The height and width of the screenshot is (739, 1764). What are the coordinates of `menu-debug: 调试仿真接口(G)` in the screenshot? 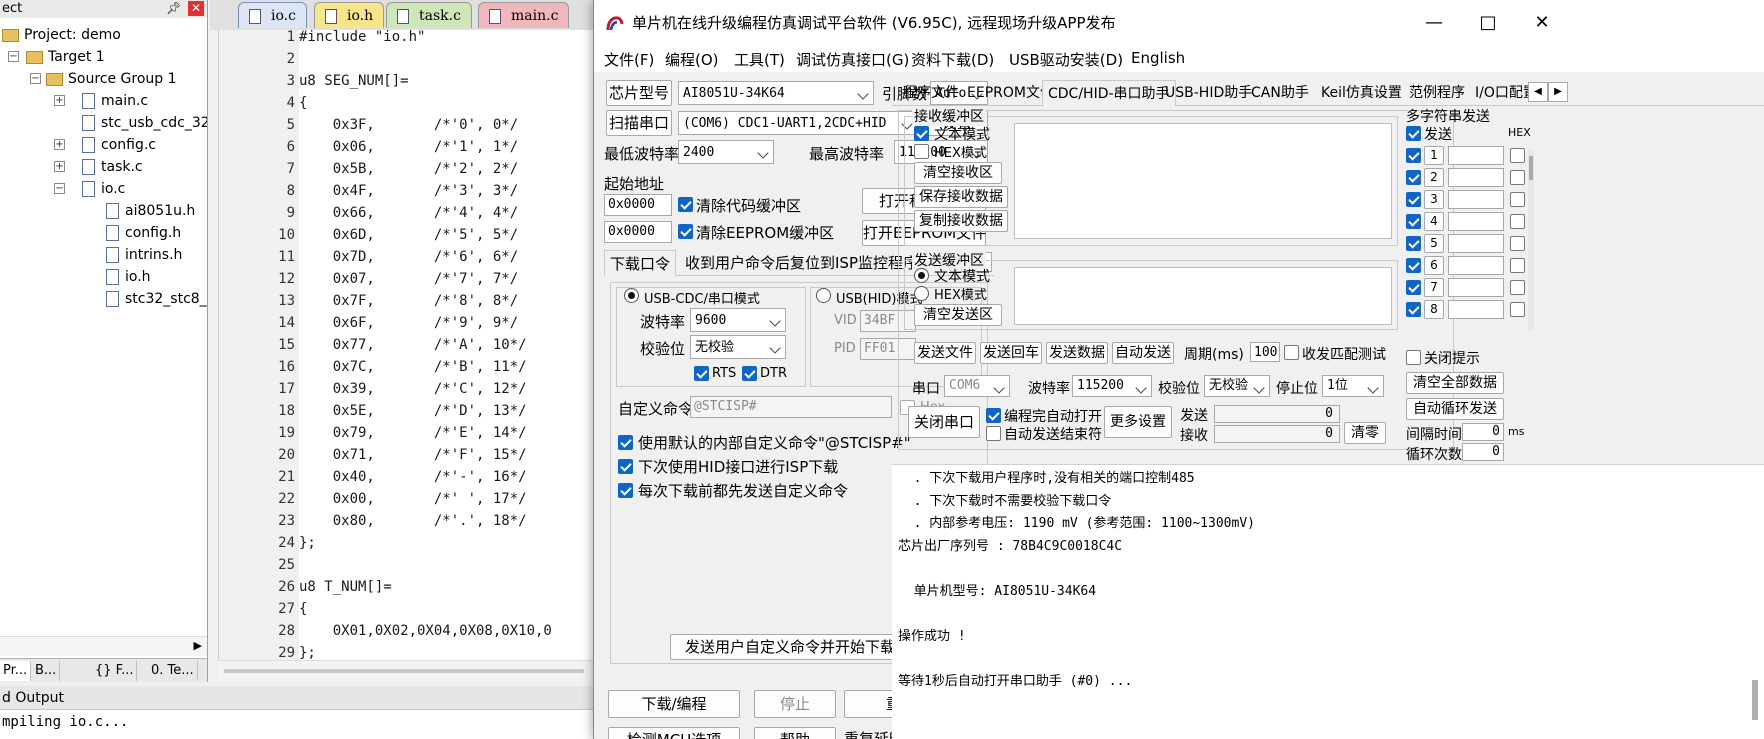 It's located at (852, 59).